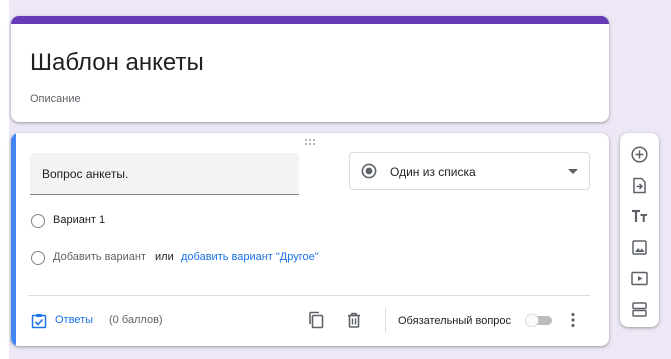 This screenshot has width=671, height=359. What do you see at coordinates (311, 142) in the screenshot?
I see `drag-handle-icon` at bounding box center [311, 142].